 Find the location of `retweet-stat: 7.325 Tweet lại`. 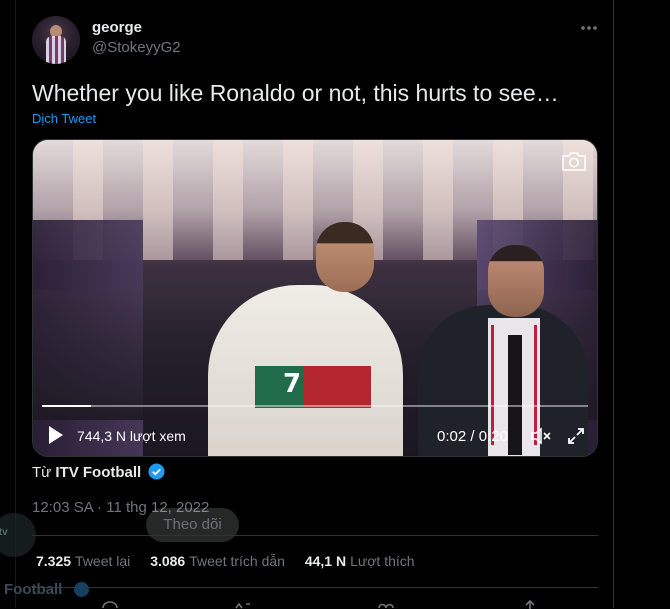

retweet-stat: 7.325 Tweet lại is located at coordinates (83, 561).